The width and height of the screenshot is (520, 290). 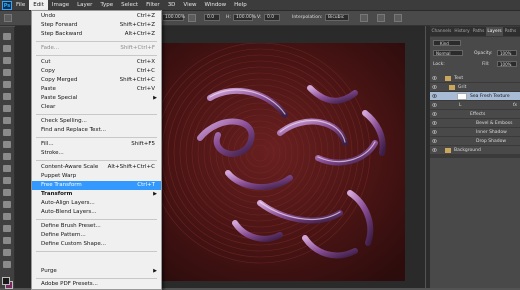 What do you see at coordinates (38, 5) in the screenshot?
I see `menu-edit: Edit` at bounding box center [38, 5].